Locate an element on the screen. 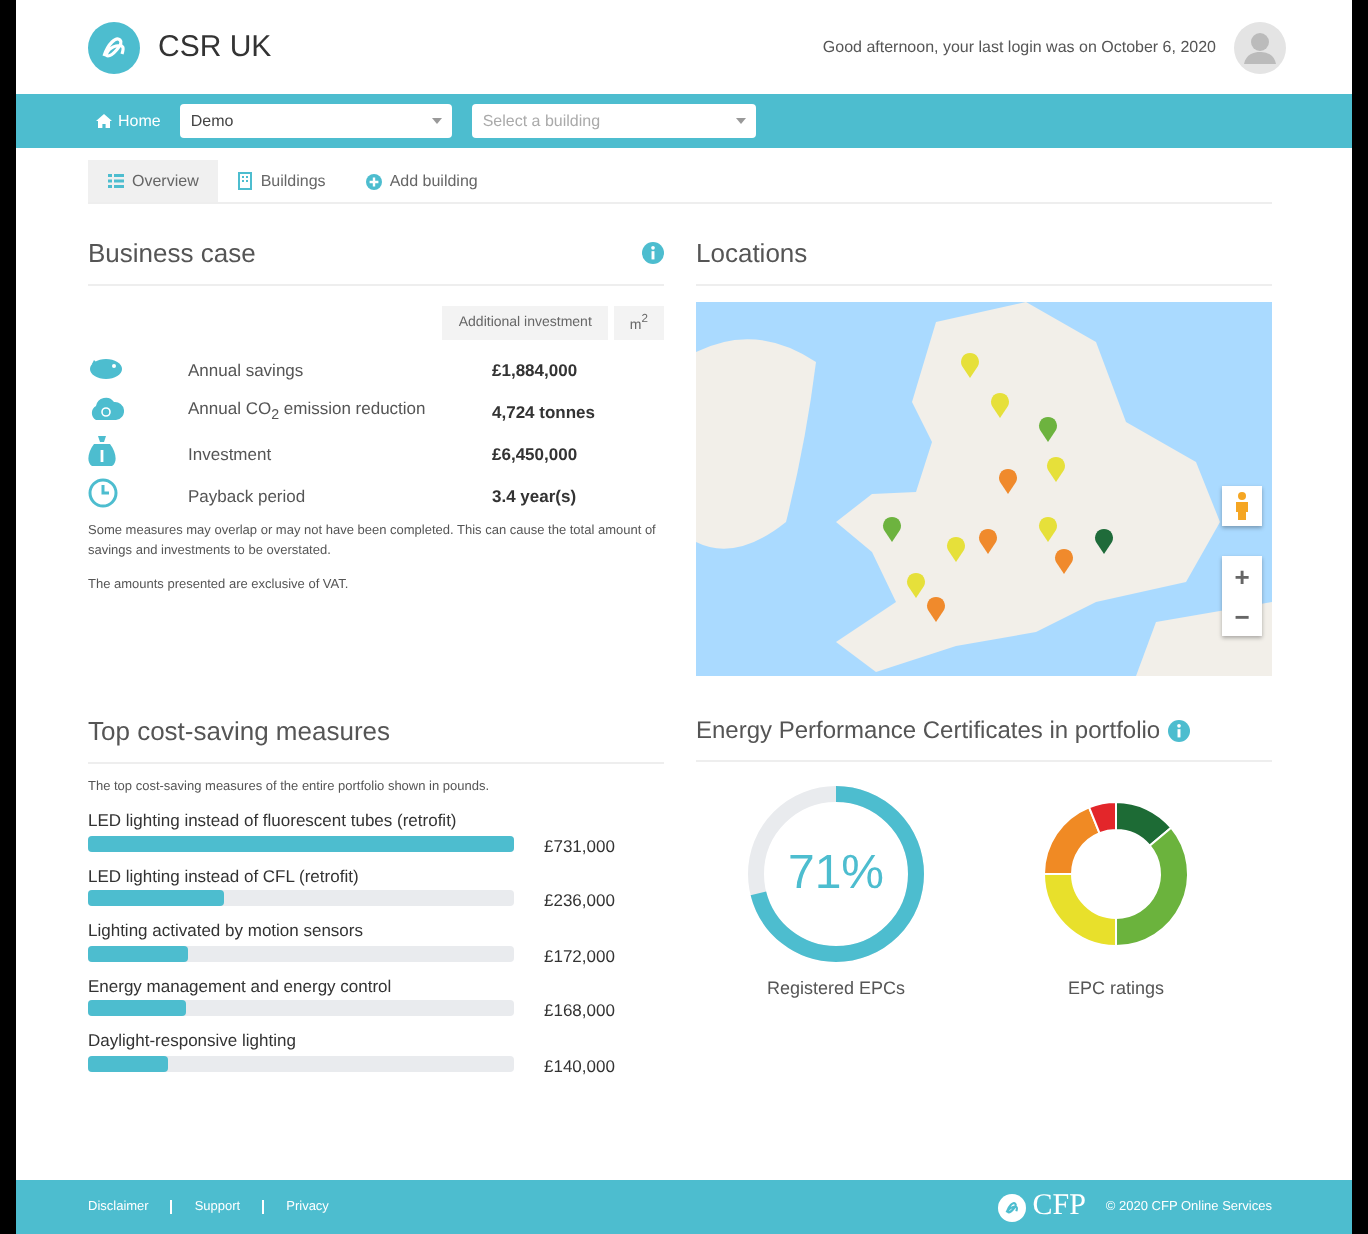 The image size is (1368, 1234). metric-label: Payback period is located at coordinates (248, 495).